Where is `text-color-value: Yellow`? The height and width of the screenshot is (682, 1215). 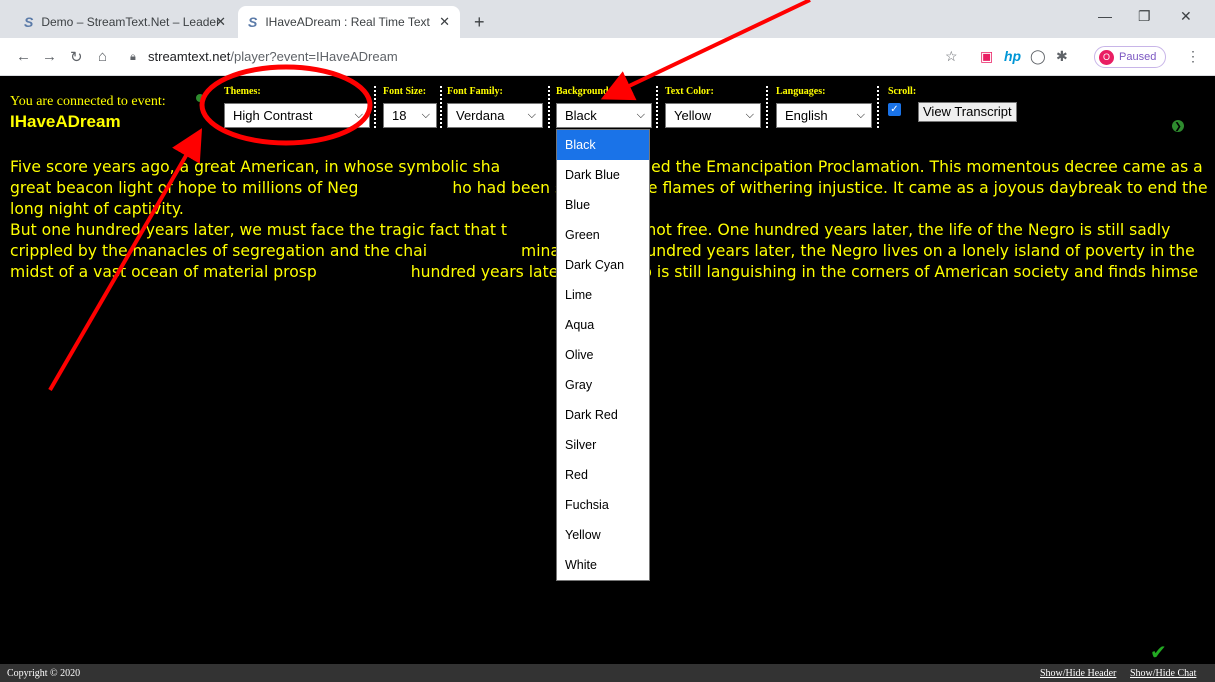
text-color-value: Yellow is located at coordinates (693, 115).